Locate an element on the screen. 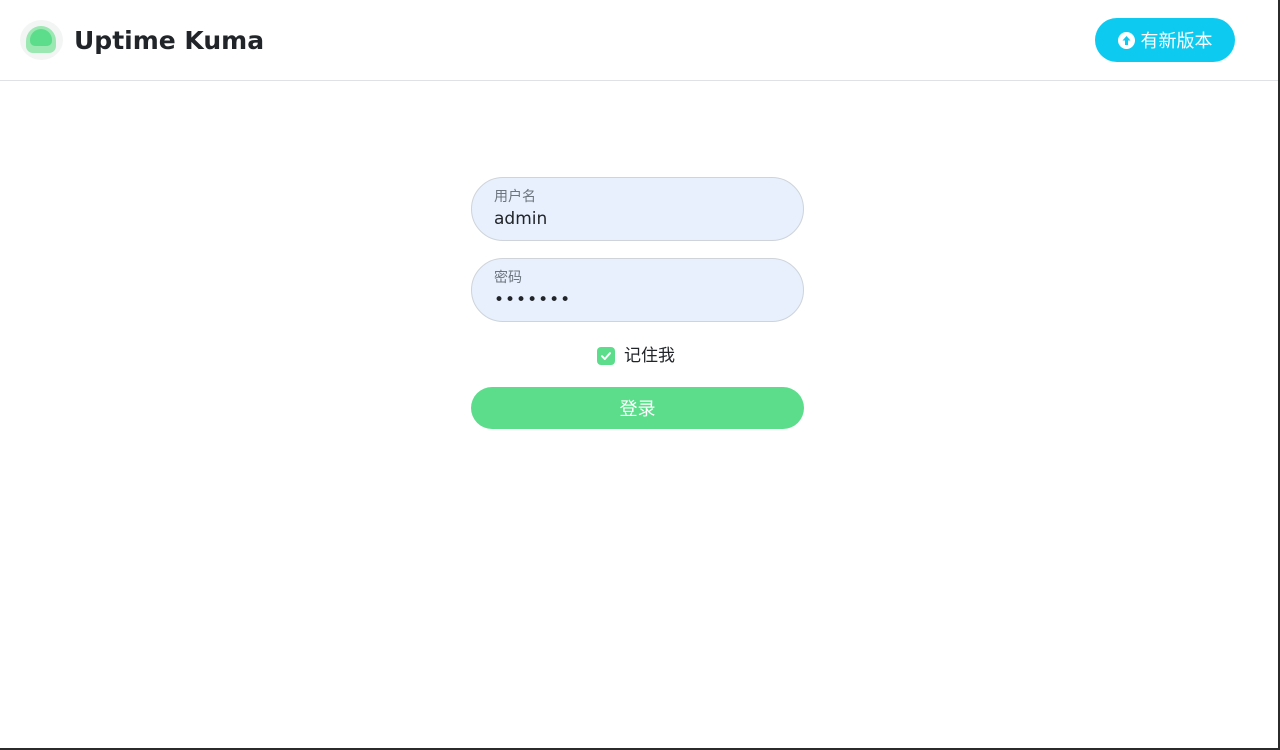  app-title: Uptime Kuma is located at coordinates (169, 41).